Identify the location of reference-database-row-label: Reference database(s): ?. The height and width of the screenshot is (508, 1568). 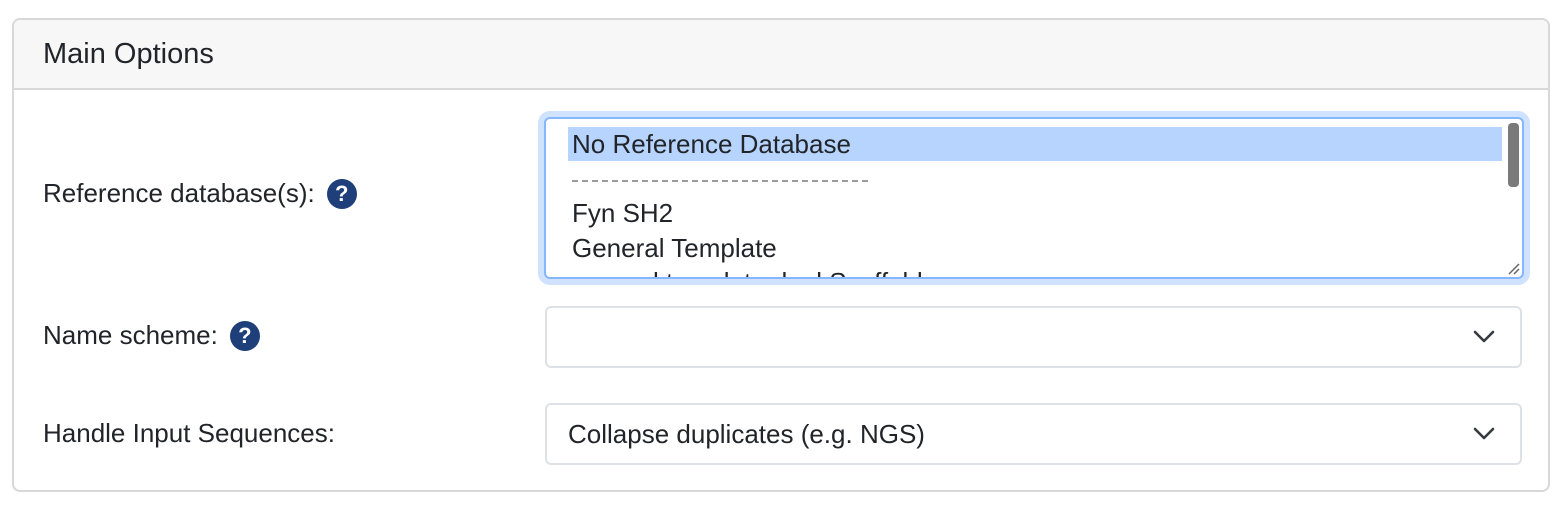
(200, 193).